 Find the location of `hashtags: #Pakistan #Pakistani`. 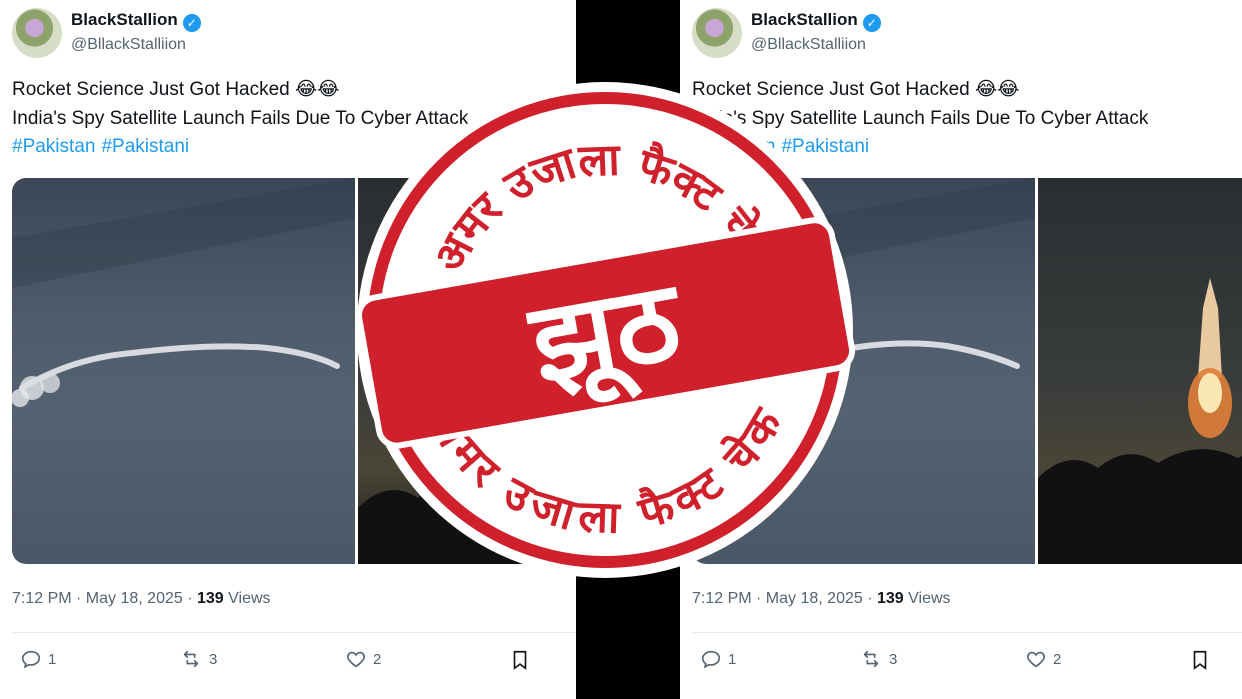

hashtags: #Pakistan #Pakistani is located at coordinates (103, 147).